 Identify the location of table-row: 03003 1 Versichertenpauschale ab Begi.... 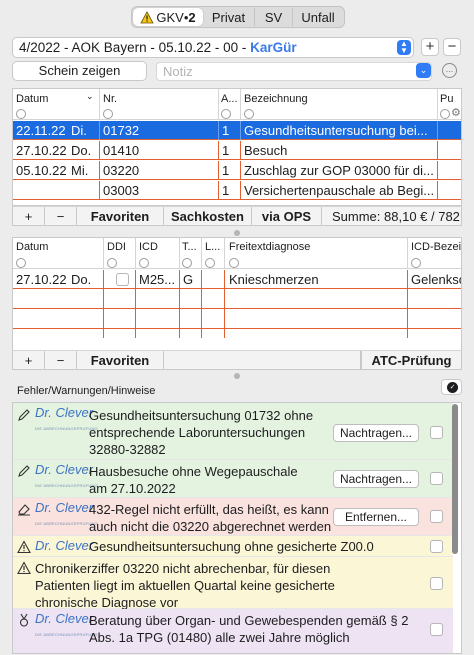
(237, 190).